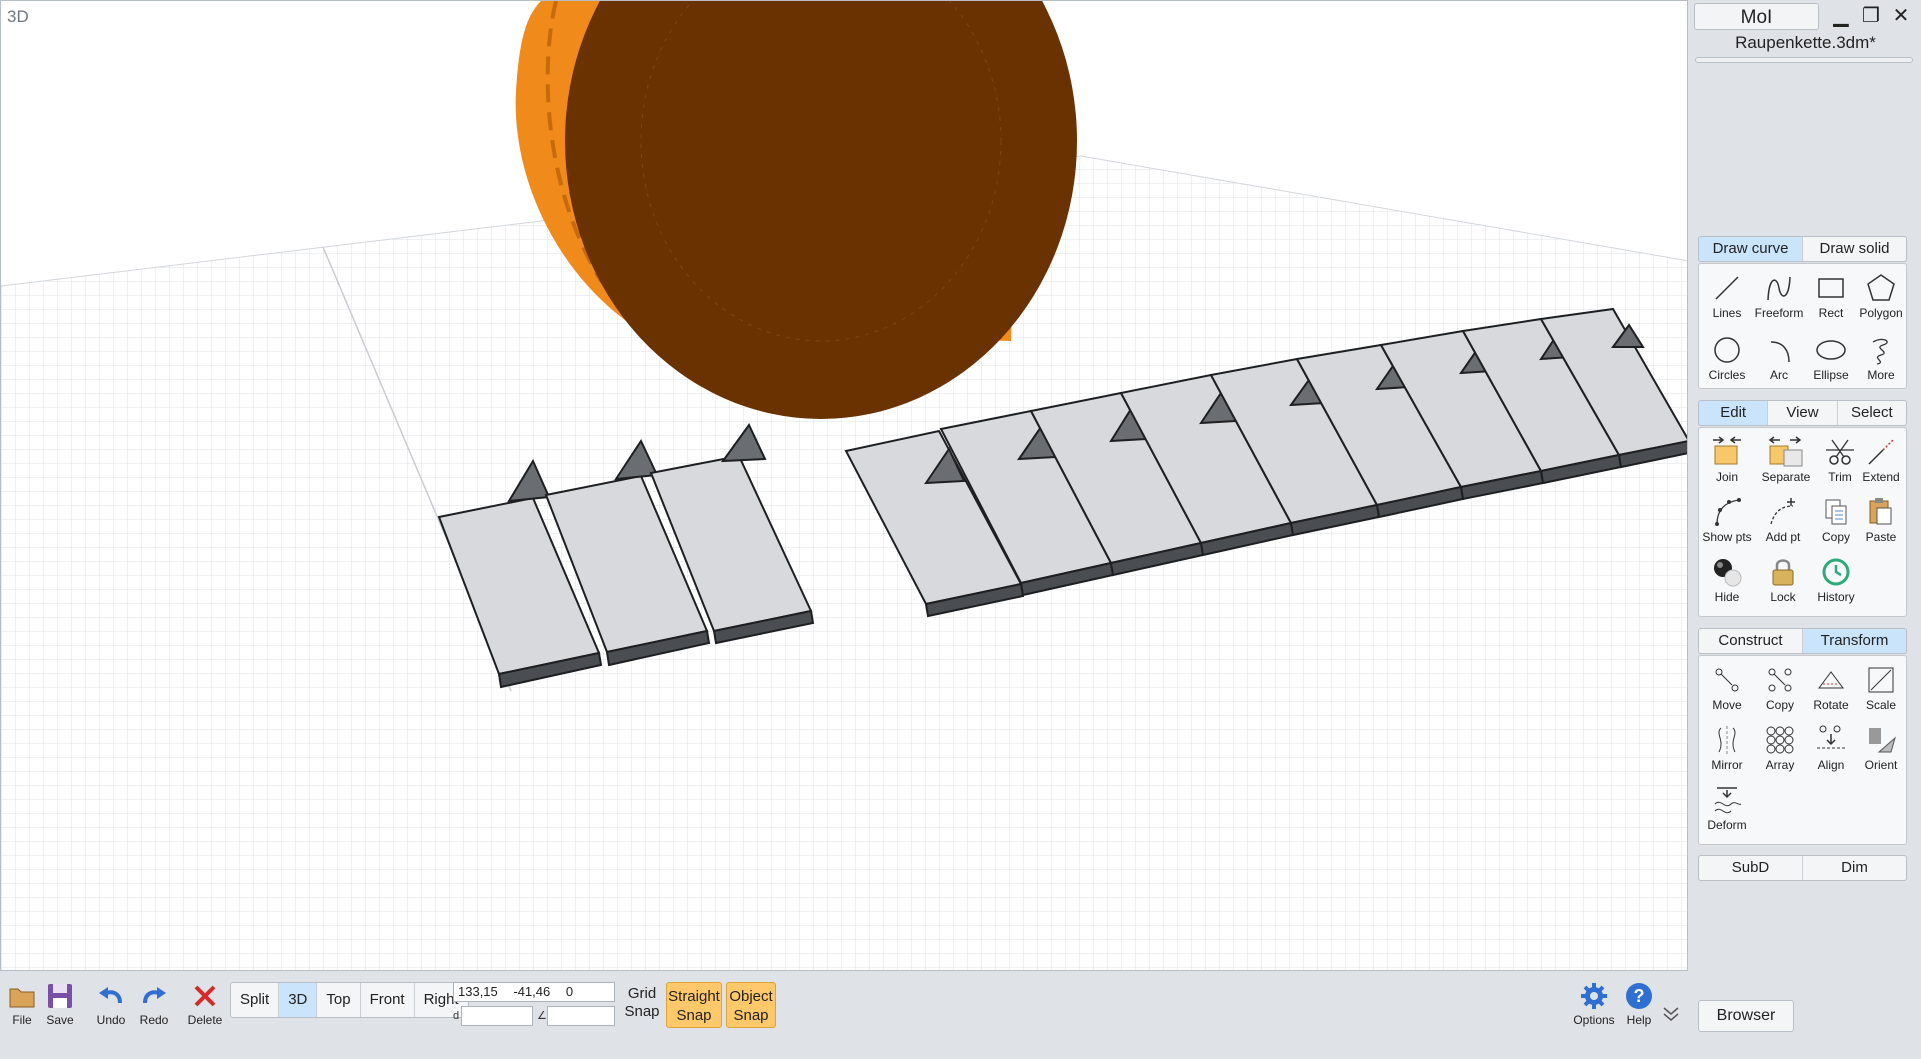  I want to click on deform-tool: Deform, so click(1727, 811).